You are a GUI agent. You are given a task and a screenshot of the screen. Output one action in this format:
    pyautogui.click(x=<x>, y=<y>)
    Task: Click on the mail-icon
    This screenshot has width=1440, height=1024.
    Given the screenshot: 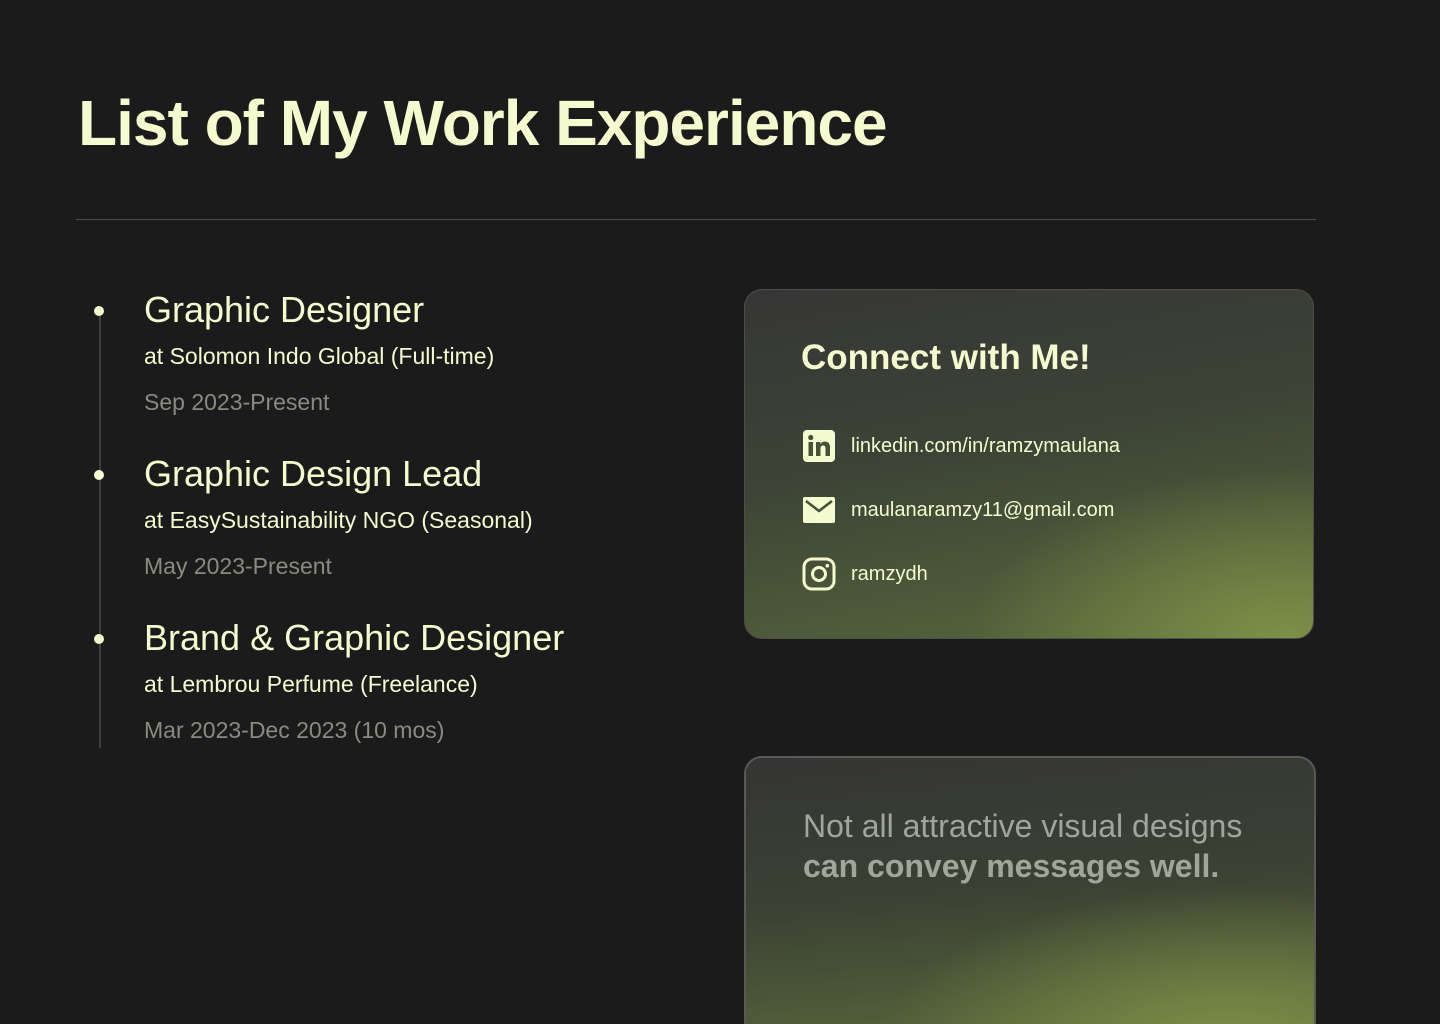 What is the action you would take?
    pyautogui.click(x=819, y=510)
    